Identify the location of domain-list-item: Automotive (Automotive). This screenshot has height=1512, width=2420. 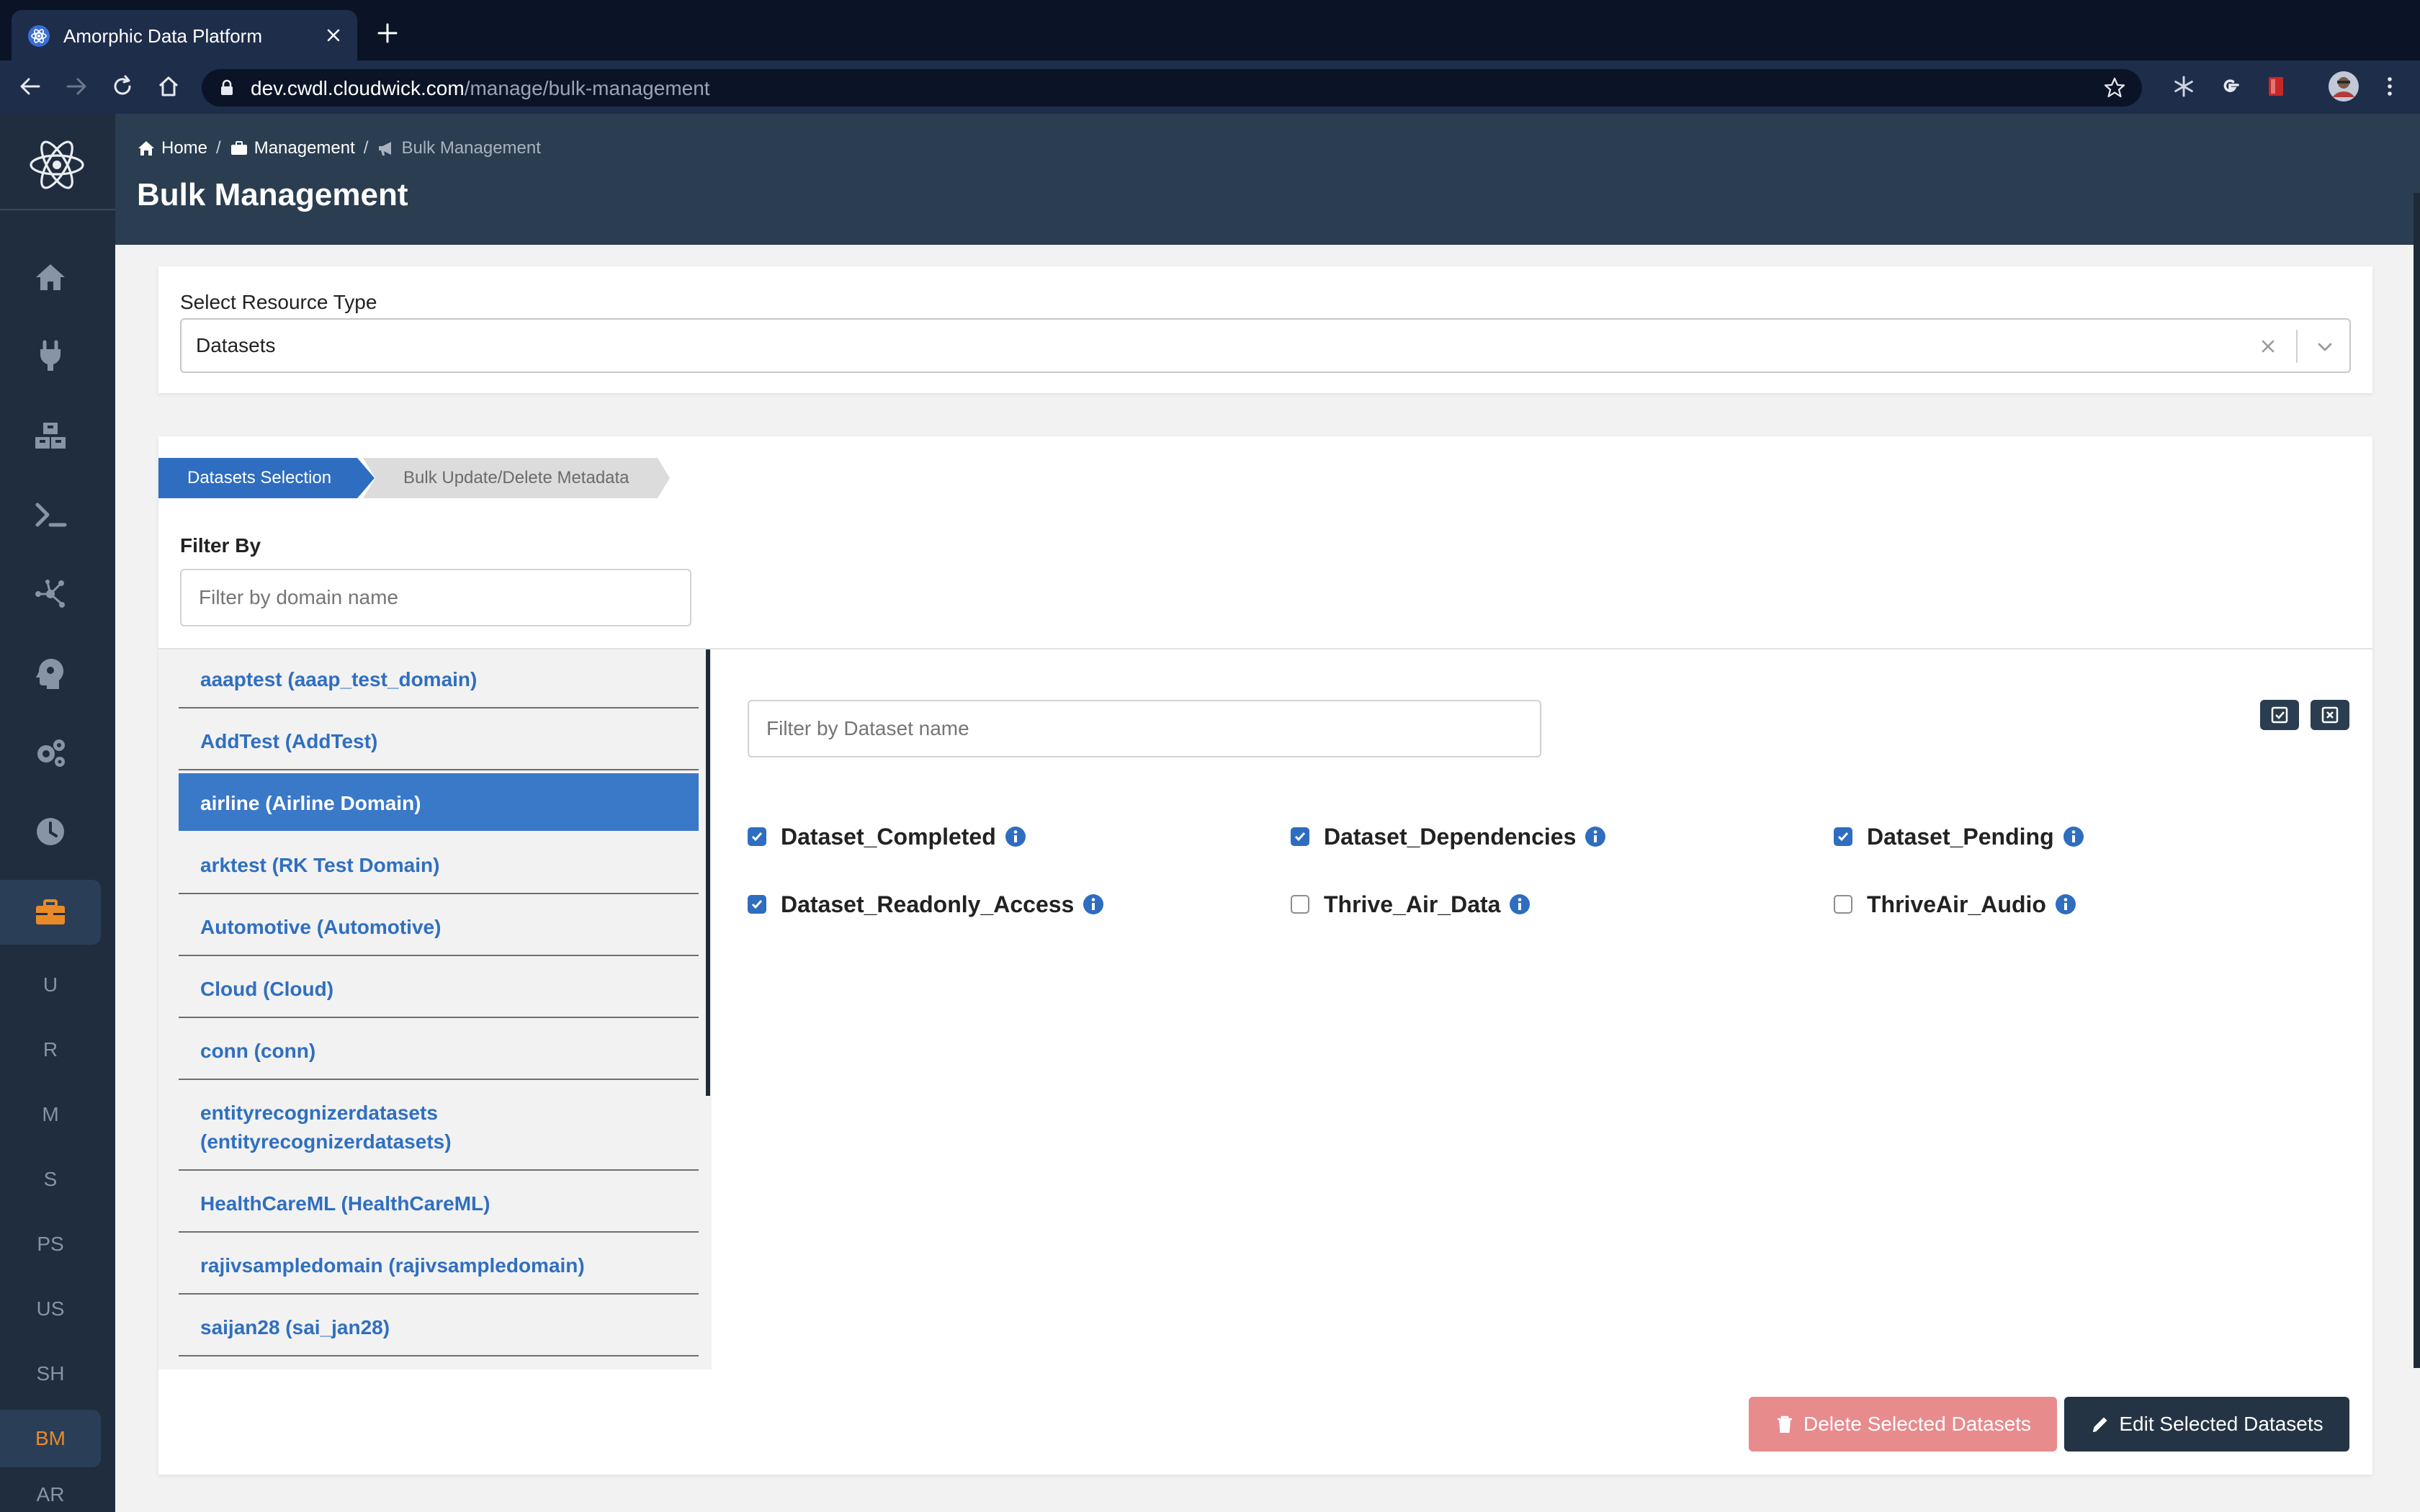
(439, 926).